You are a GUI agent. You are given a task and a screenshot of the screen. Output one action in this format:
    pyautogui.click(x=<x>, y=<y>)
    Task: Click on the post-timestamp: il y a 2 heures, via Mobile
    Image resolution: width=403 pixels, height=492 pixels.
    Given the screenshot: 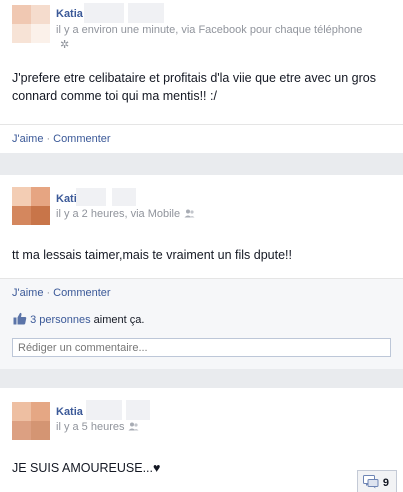 What is the action you would take?
    pyautogui.click(x=125, y=214)
    